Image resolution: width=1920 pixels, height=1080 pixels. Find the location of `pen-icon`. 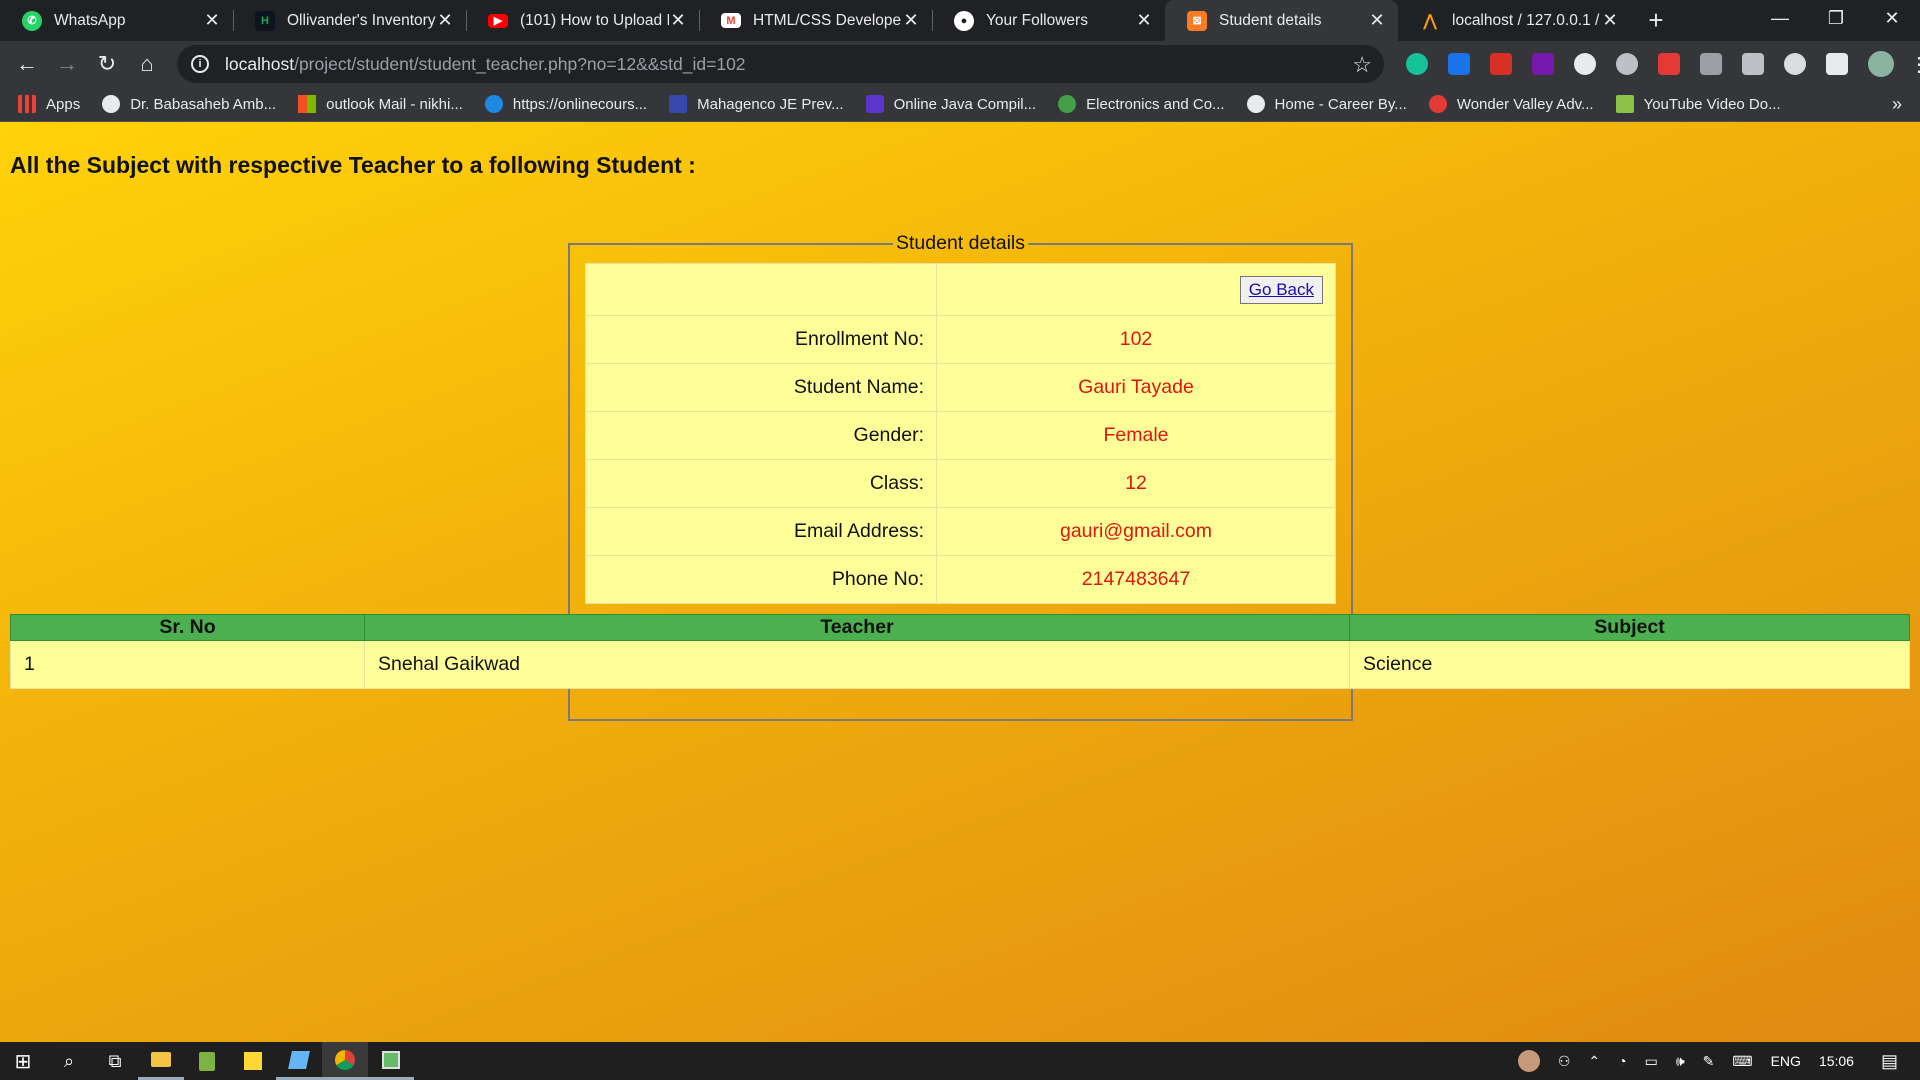

pen-icon is located at coordinates (678, 104).